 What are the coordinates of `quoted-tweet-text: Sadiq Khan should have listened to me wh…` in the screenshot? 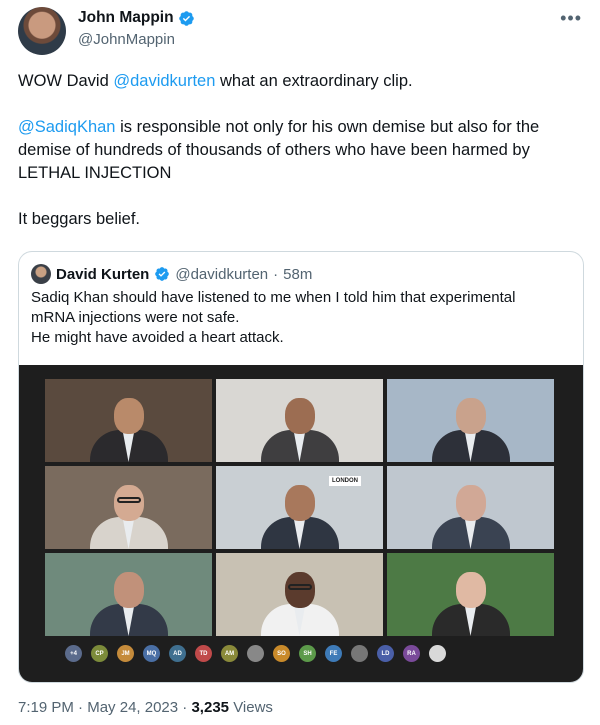 It's located at (273, 317).